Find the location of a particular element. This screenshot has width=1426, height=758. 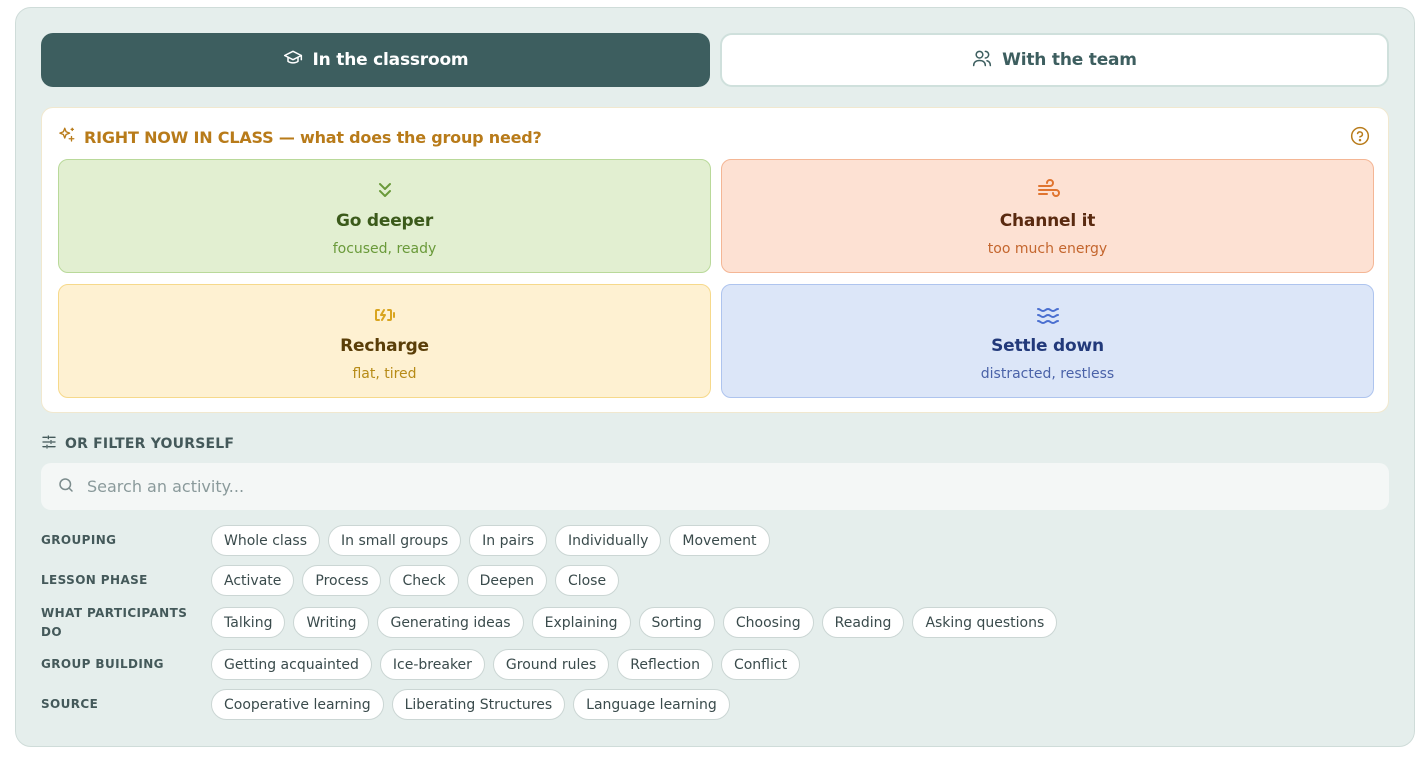

chip-conflict: Conflict is located at coordinates (760, 664).